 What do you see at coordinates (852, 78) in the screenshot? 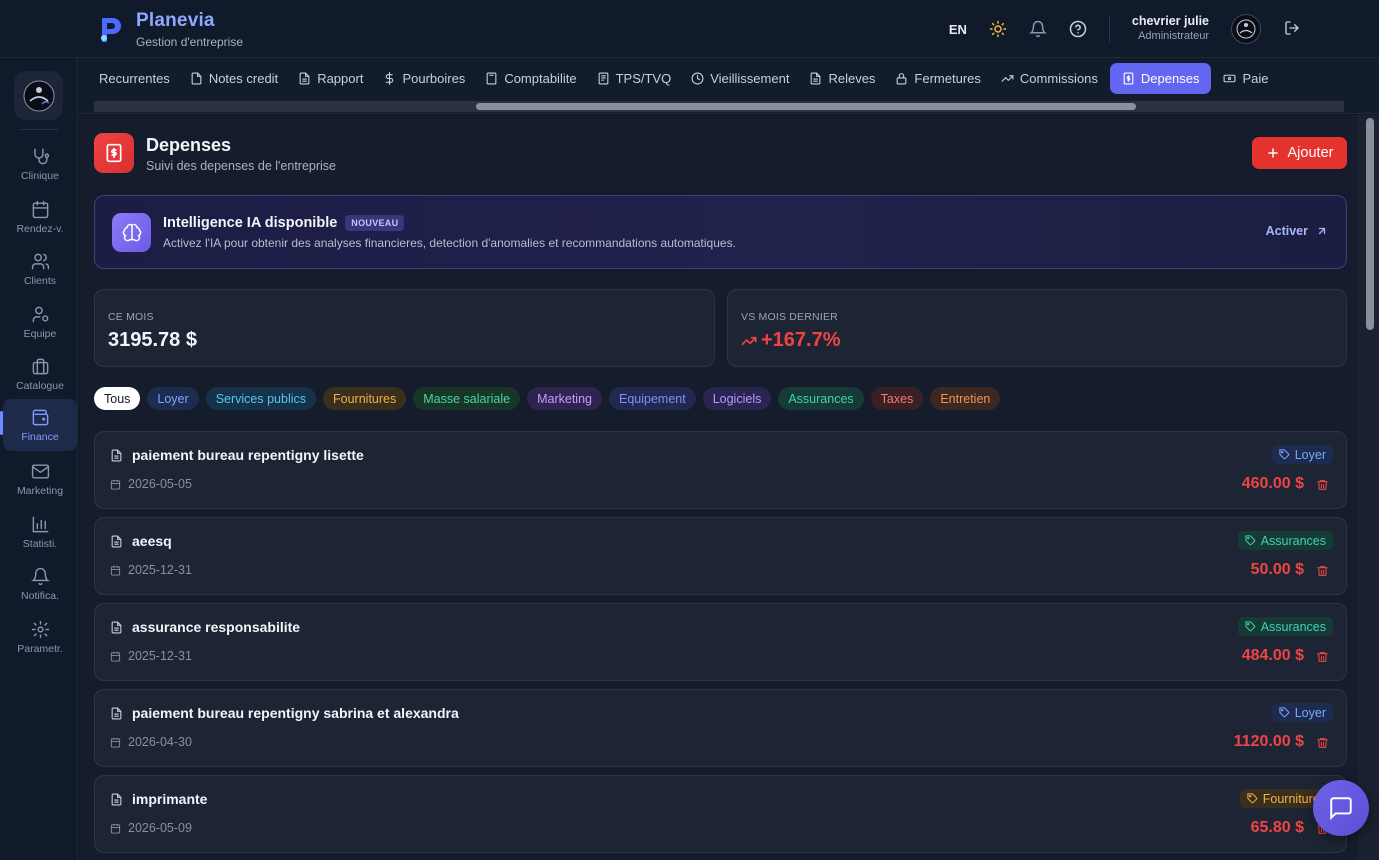
I see `tab-label: Releves` at bounding box center [852, 78].